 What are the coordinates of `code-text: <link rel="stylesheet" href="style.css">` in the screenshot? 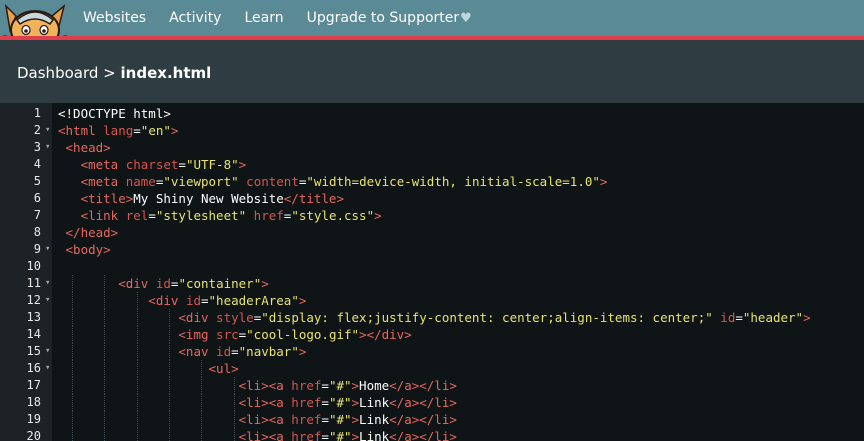 It's located at (220, 215).